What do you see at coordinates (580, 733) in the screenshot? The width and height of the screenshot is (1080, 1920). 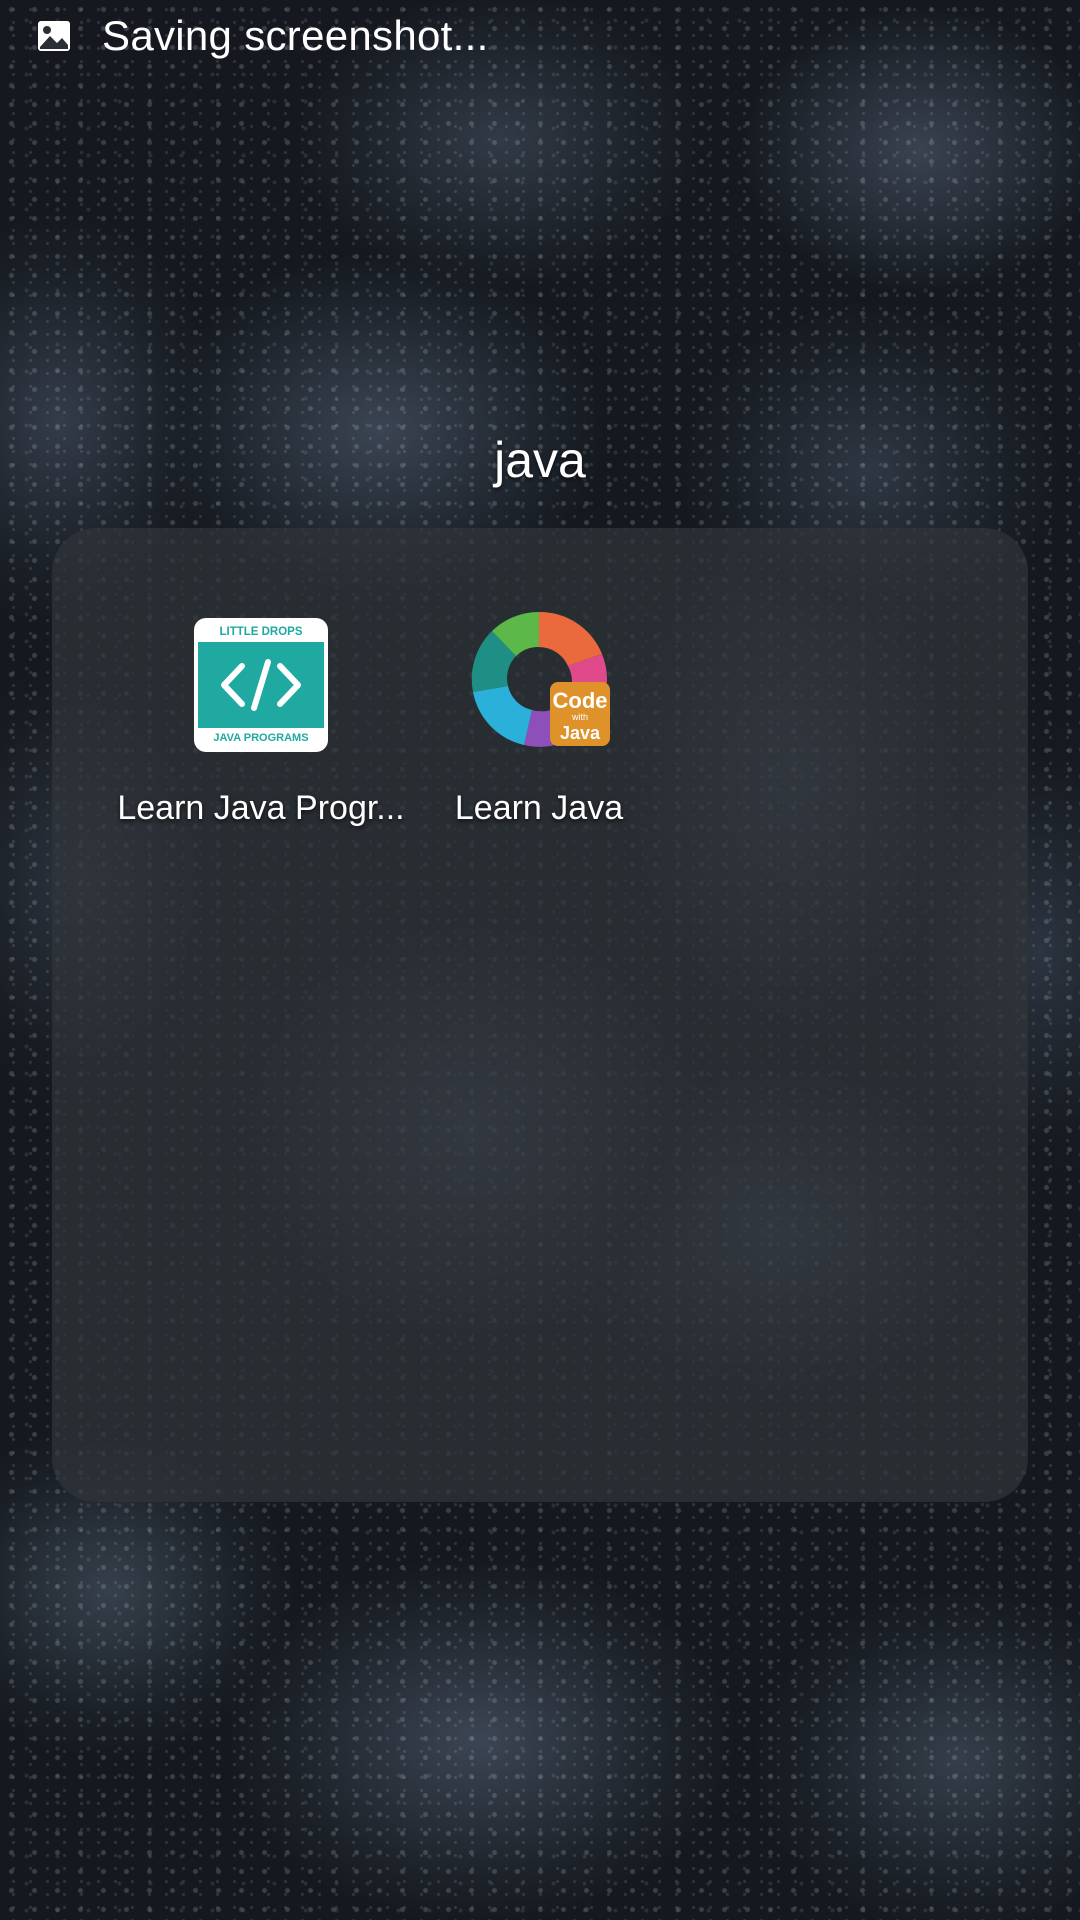 I see `icon-text-sub: Java` at bounding box center [580, 733].